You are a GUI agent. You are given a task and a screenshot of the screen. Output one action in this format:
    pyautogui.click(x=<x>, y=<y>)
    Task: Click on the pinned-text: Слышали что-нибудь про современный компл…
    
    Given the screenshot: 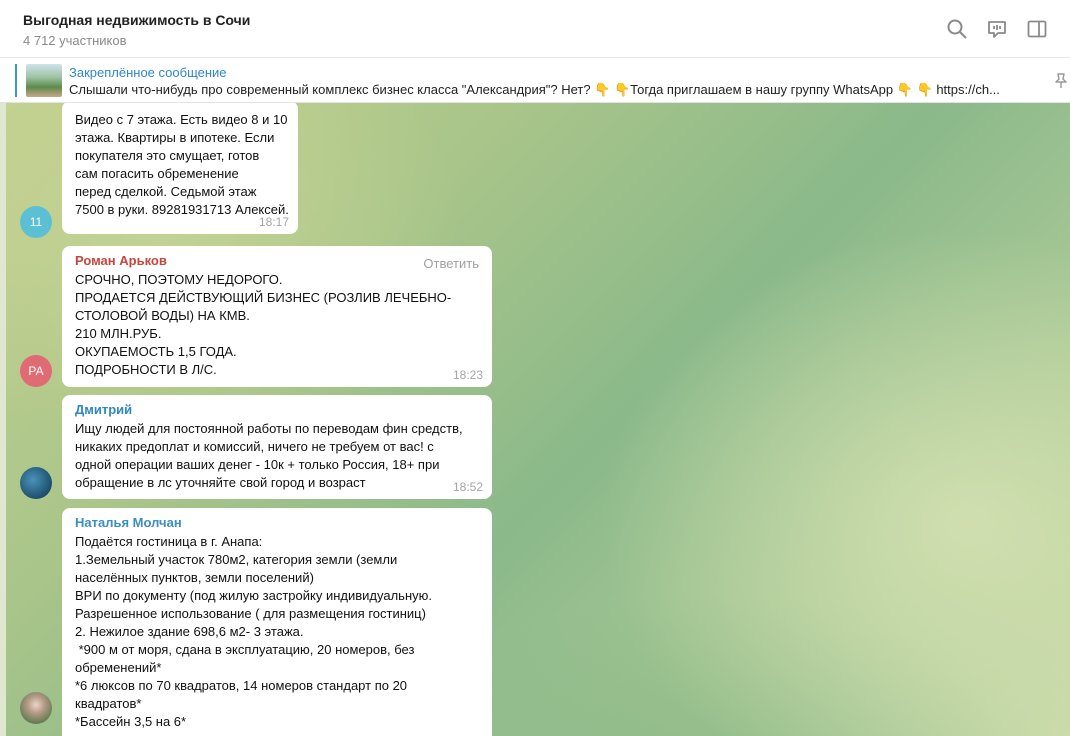 What is the action you would take?
    pyautogui.click(x=534, y=89)
    